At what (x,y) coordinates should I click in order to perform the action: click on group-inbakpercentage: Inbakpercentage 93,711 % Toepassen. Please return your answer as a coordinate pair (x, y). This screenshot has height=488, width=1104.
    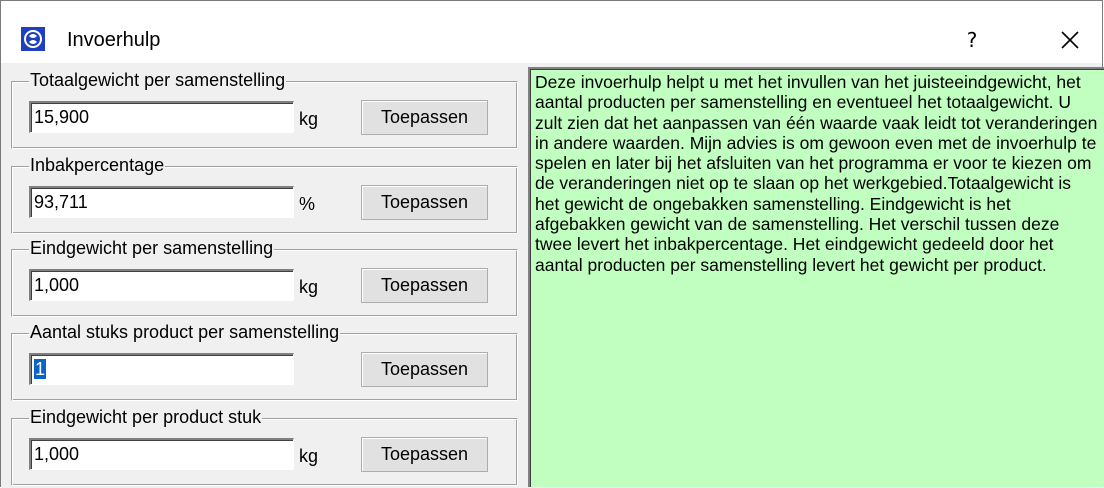
    Looking at the image, I should click on (264, 194).